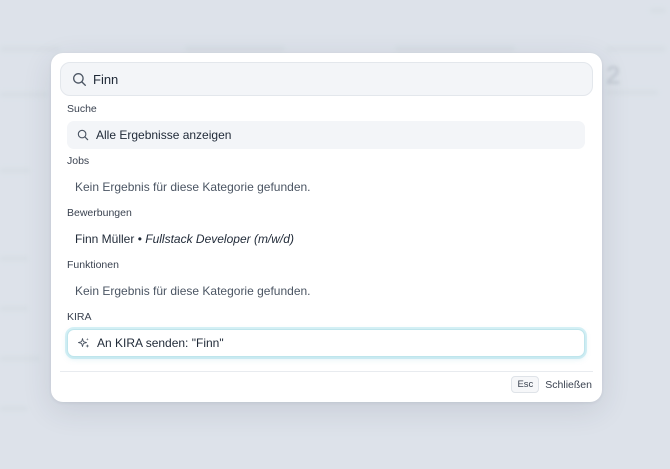  Describe the element at coordinates (93, 265) in the screenshot. I see `section-label-funktionen: Funktionen` at that location.